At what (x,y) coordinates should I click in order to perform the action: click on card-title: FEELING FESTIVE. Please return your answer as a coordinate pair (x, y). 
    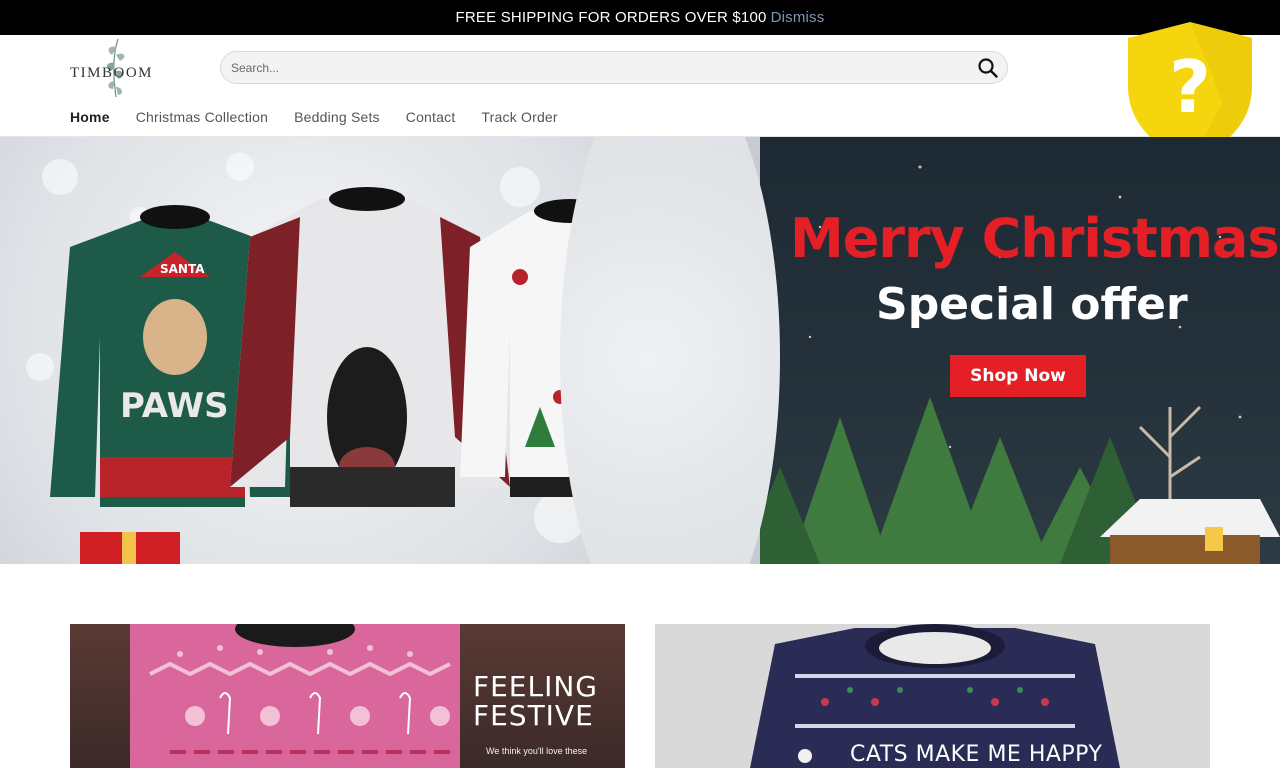
    Looking at the image, I should click on (535, 701).